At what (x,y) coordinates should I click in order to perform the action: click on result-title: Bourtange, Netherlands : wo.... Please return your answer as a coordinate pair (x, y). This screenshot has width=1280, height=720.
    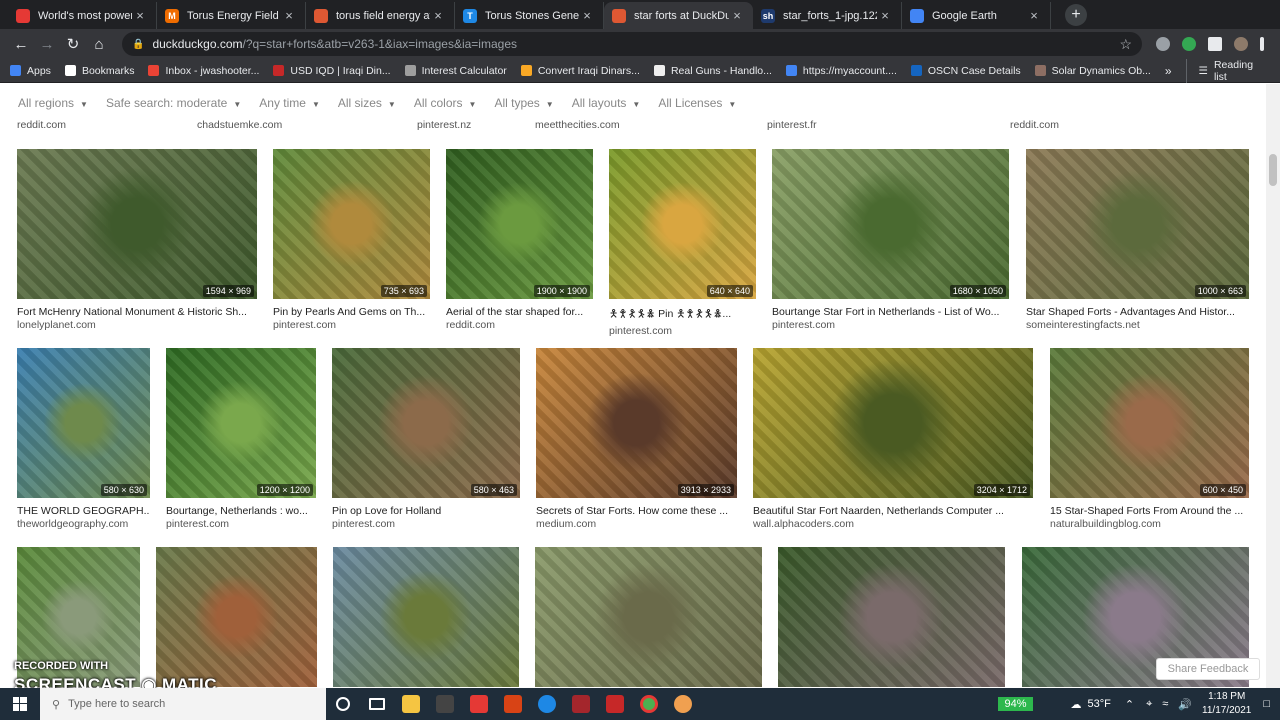
    Looking at the image, I should click on (241, 511).